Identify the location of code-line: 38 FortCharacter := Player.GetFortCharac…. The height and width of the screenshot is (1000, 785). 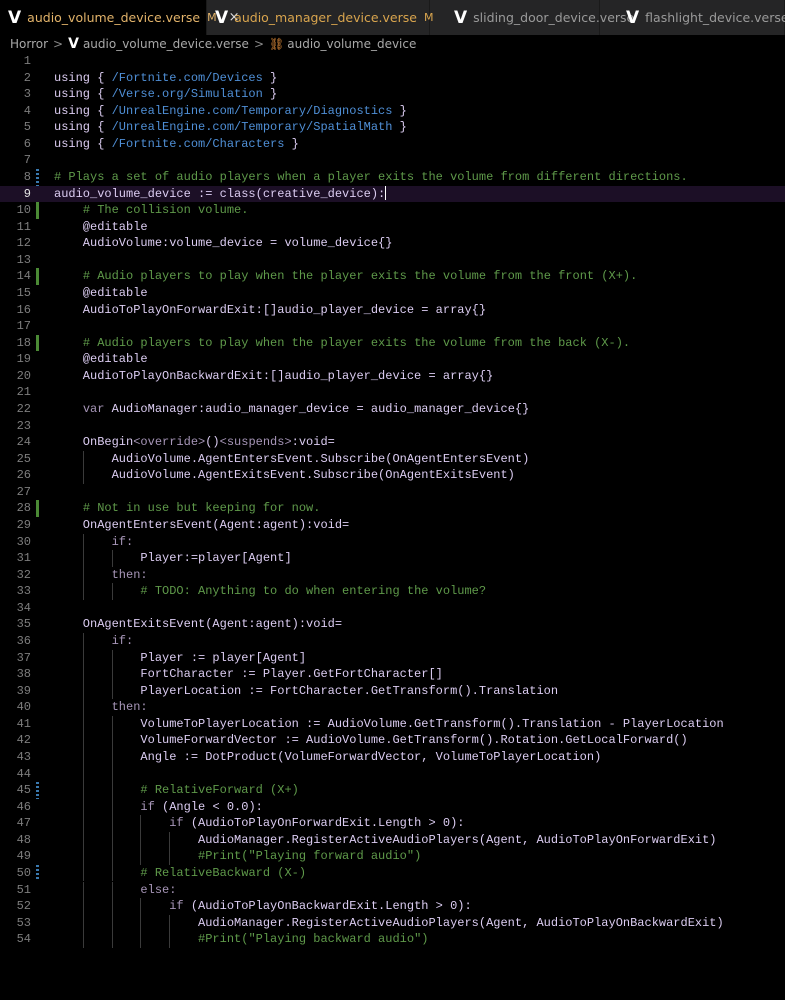
(392, 674).